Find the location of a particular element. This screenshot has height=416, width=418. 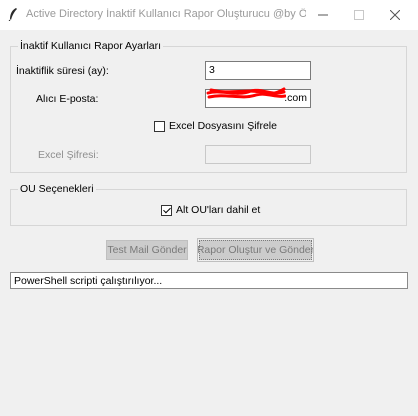

redaction-scribble is located at coordinates (246, 93).